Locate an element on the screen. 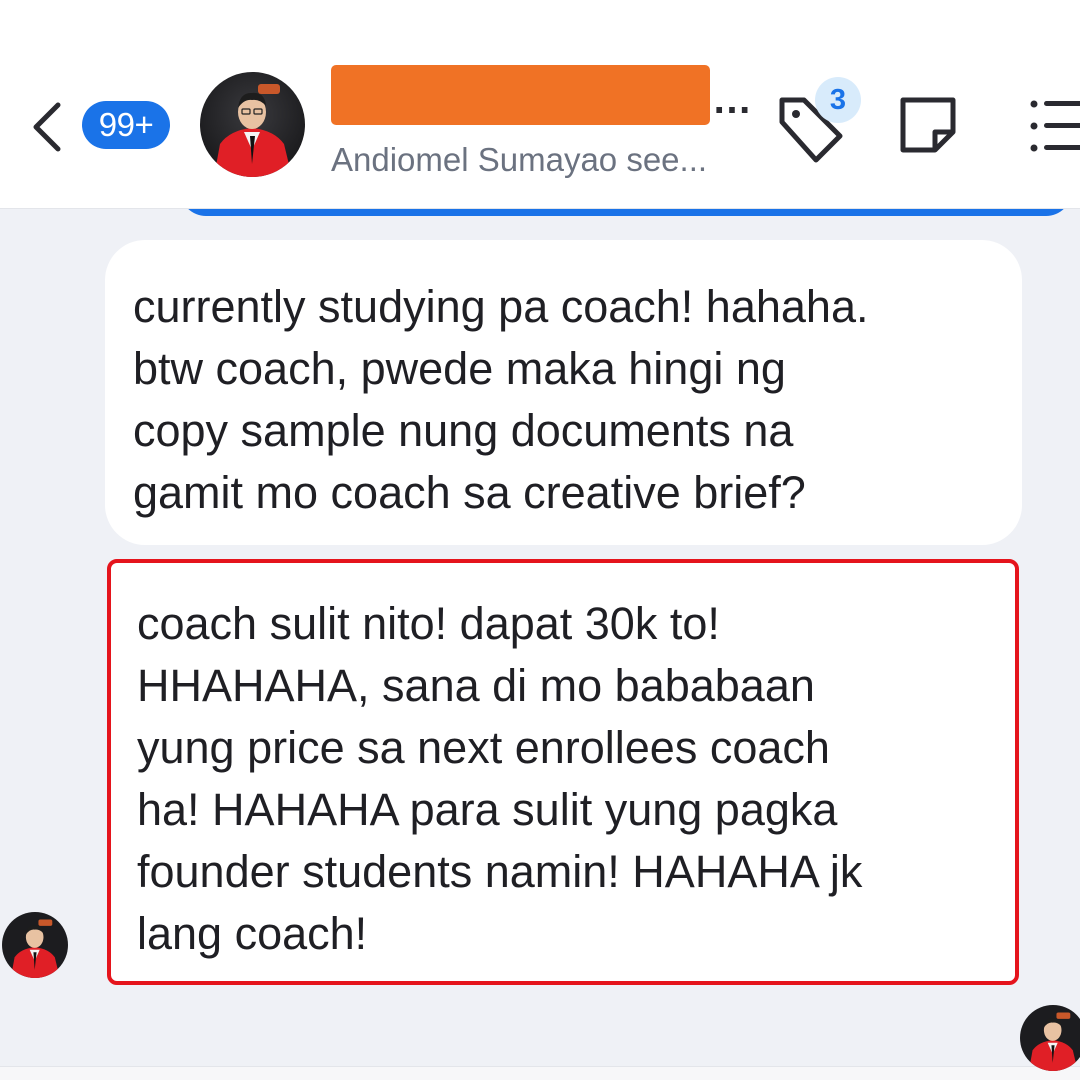  read-receipt-avatar is located at coordinates (1050, 1038).